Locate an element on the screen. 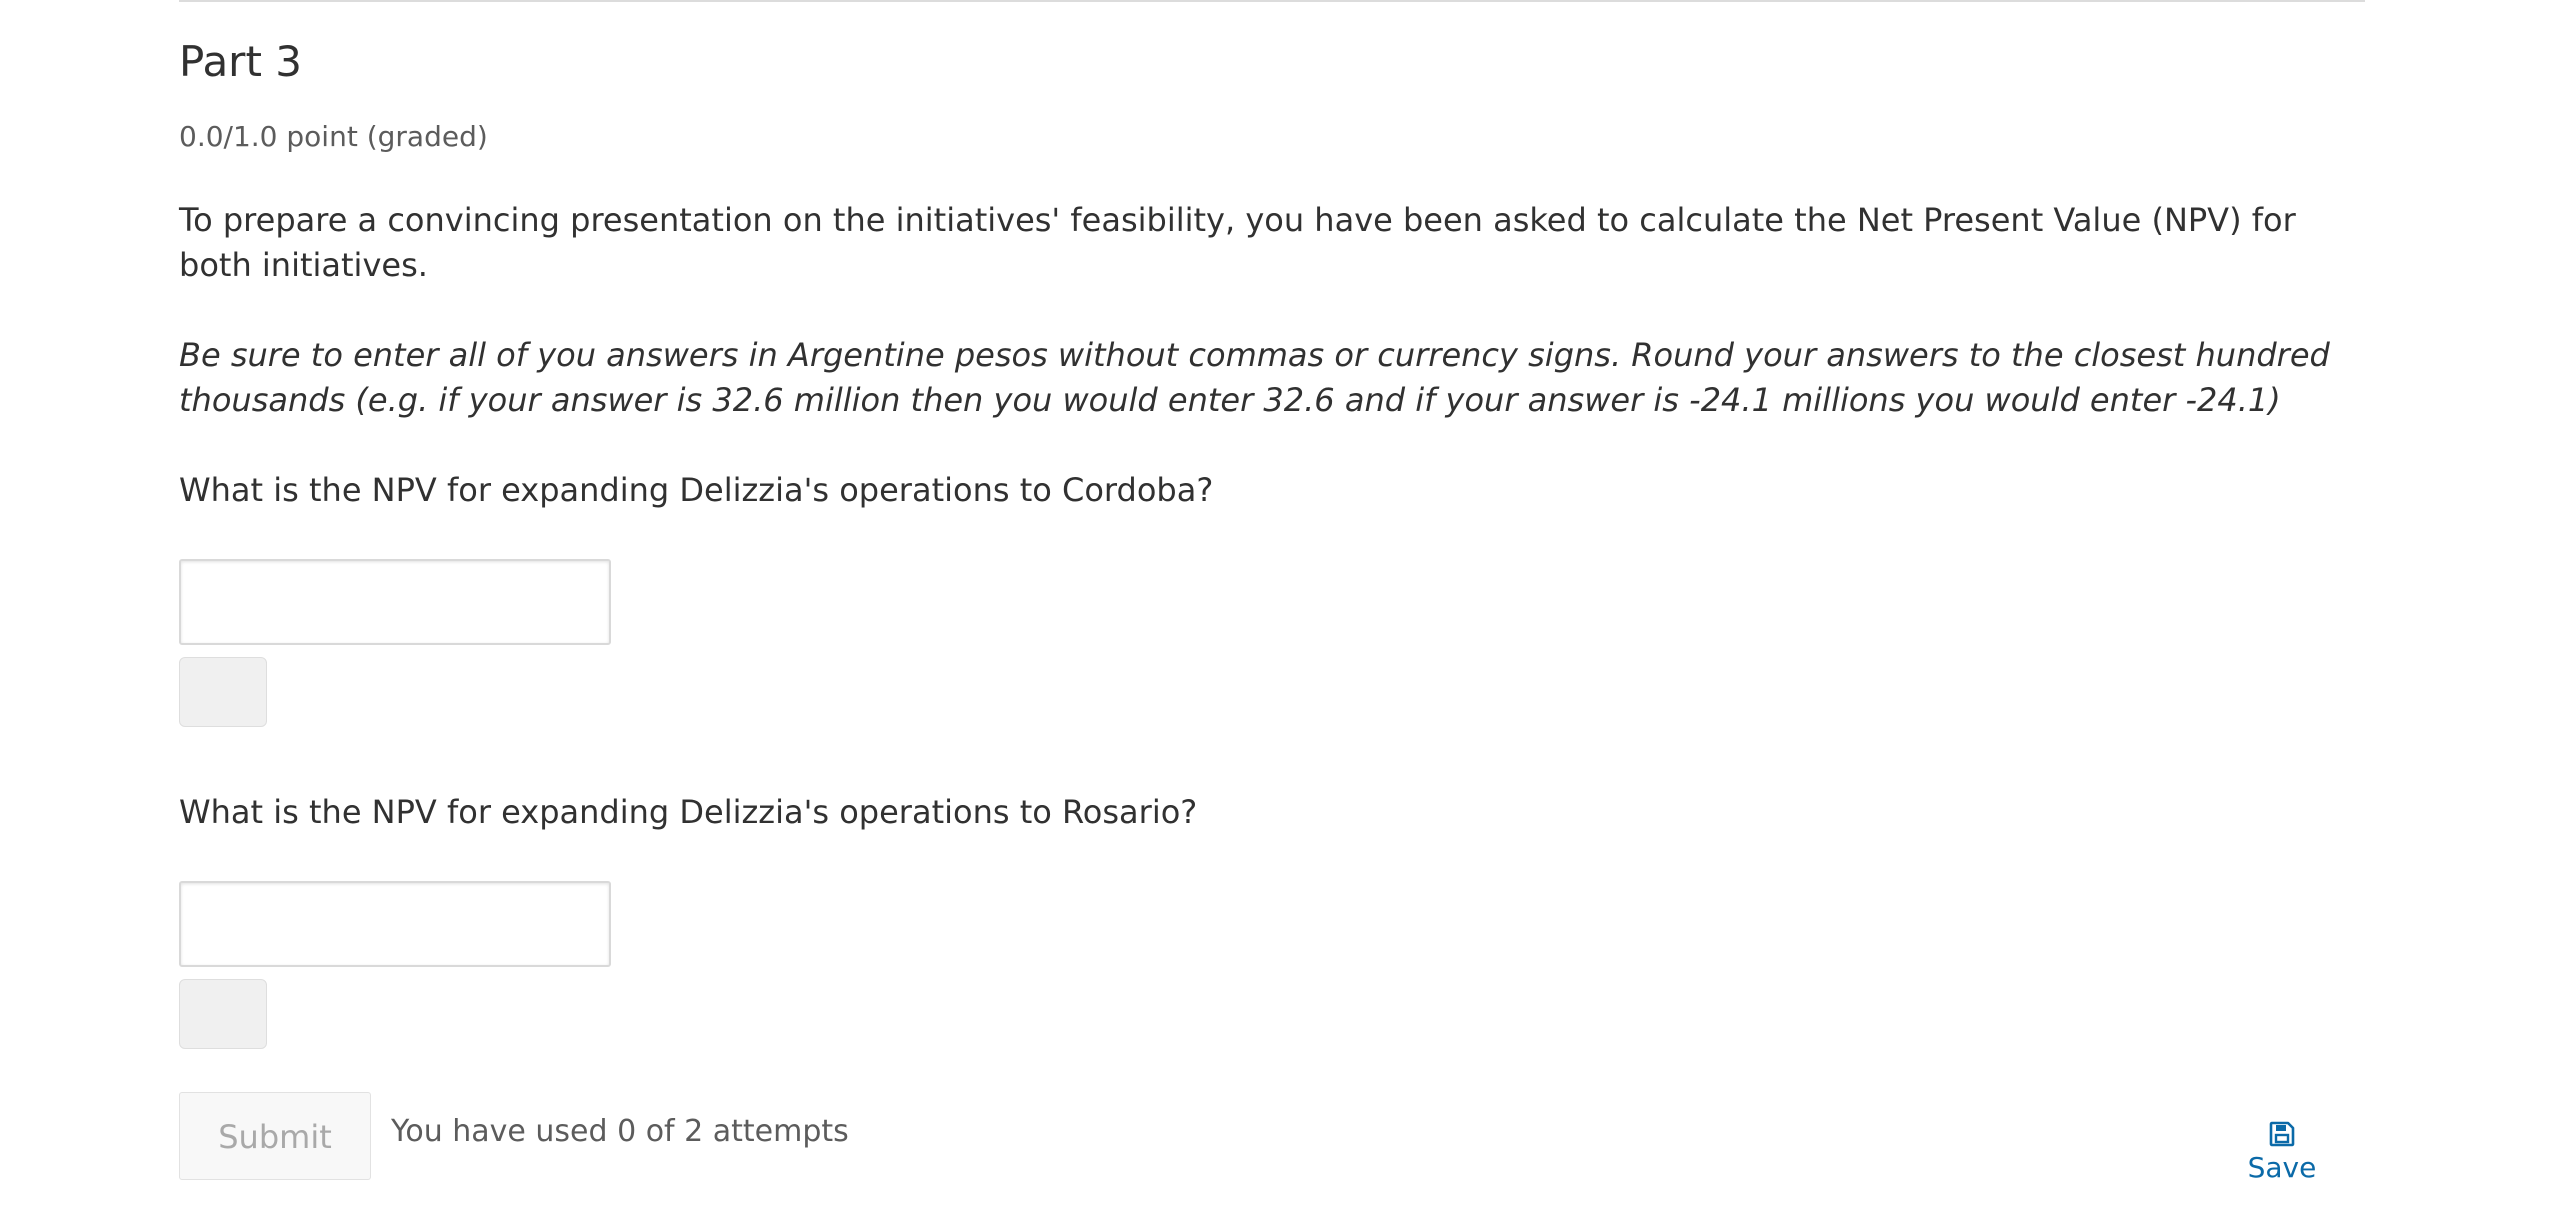  answer-status-indicator-rosario is located at coordinates (223, 1014).